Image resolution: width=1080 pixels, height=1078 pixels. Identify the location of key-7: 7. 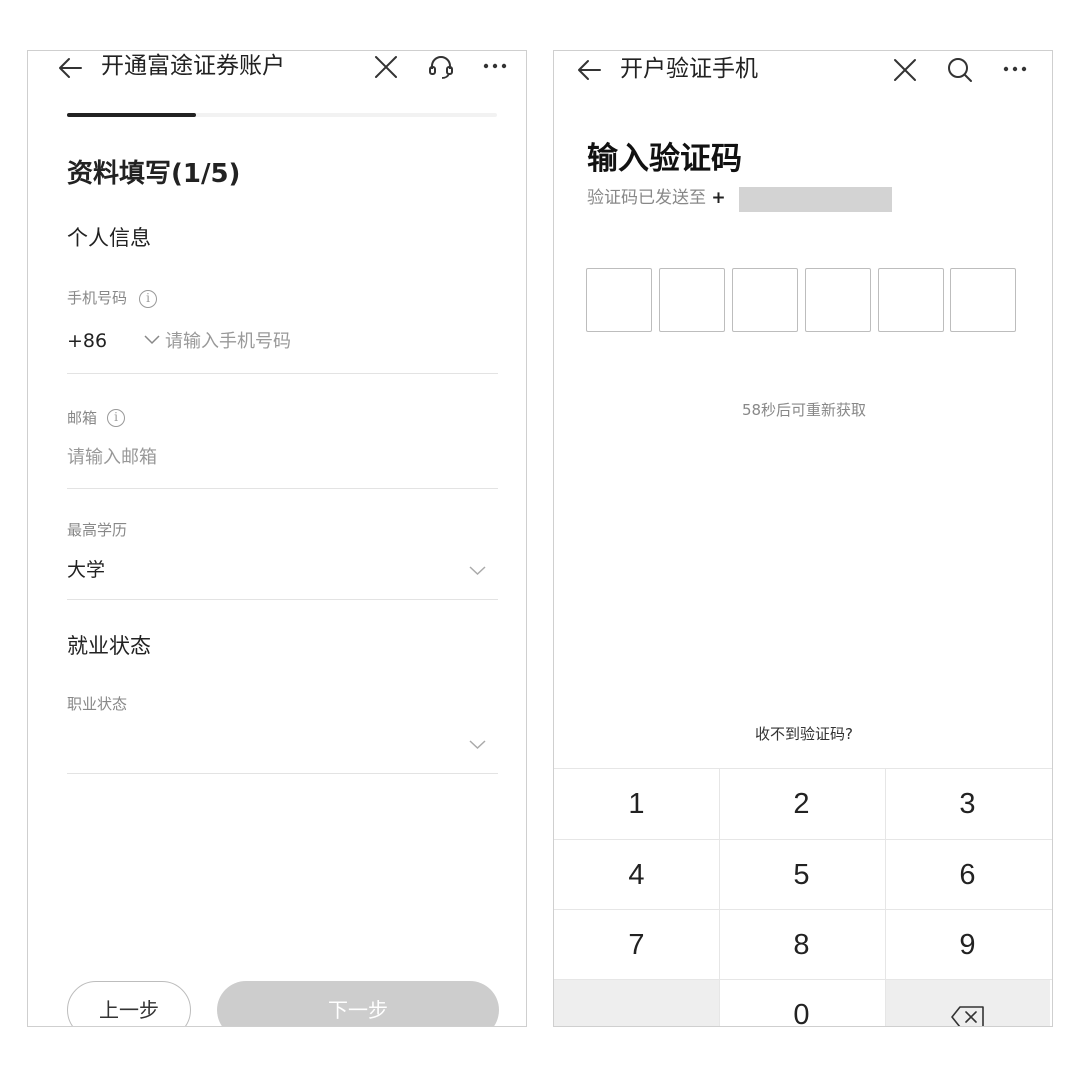
(636, 945).